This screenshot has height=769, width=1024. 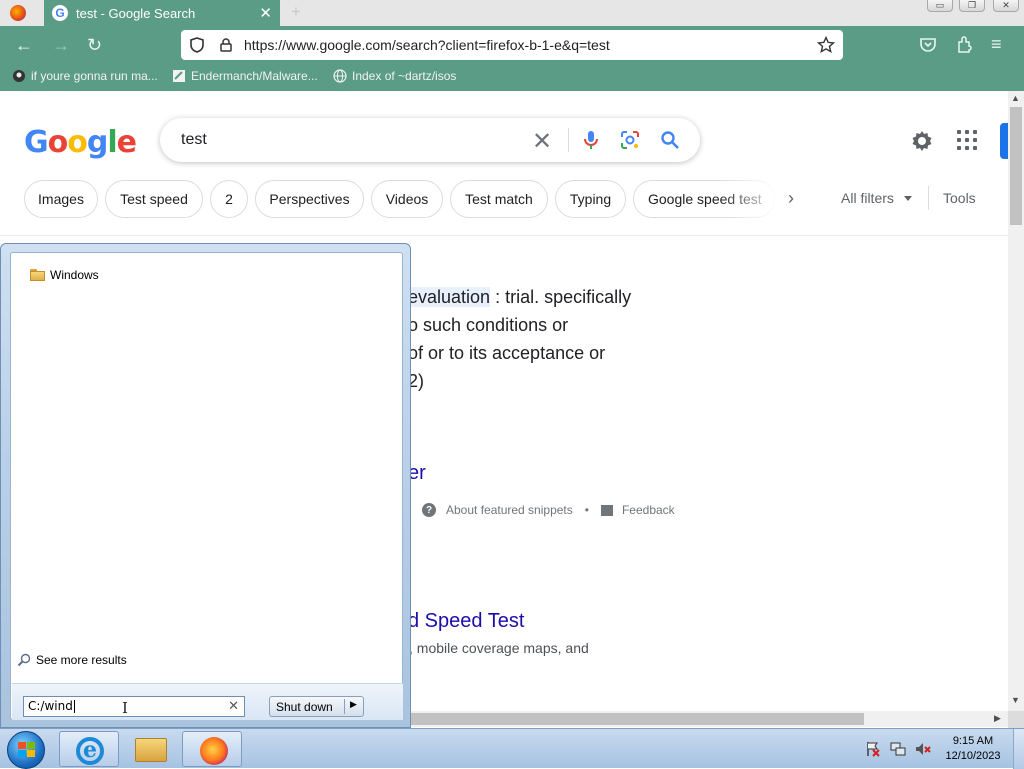 I want to click on start-orb-button, so click(x=26, y=750).